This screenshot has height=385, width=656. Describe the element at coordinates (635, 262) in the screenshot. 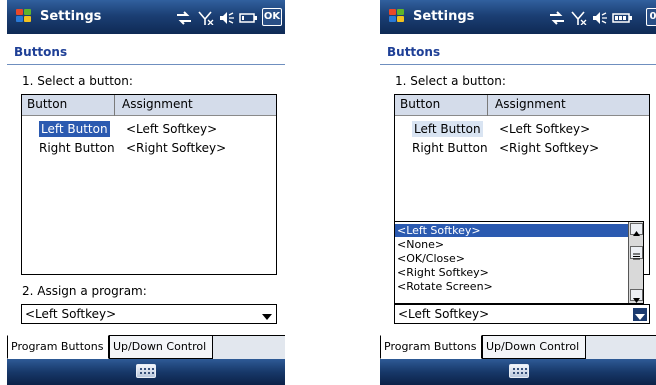

I see `dropdown-scrollbar` at that location.